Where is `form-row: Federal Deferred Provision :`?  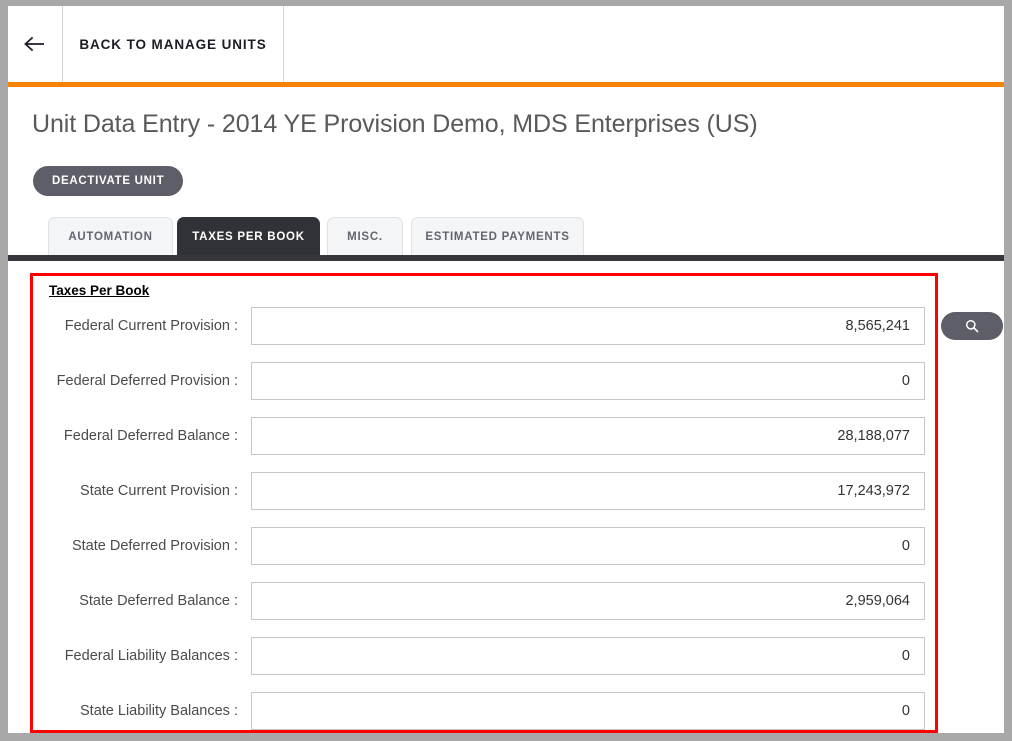
form-row: Federal Deferred Provision : is located at coordinates (484, 381).